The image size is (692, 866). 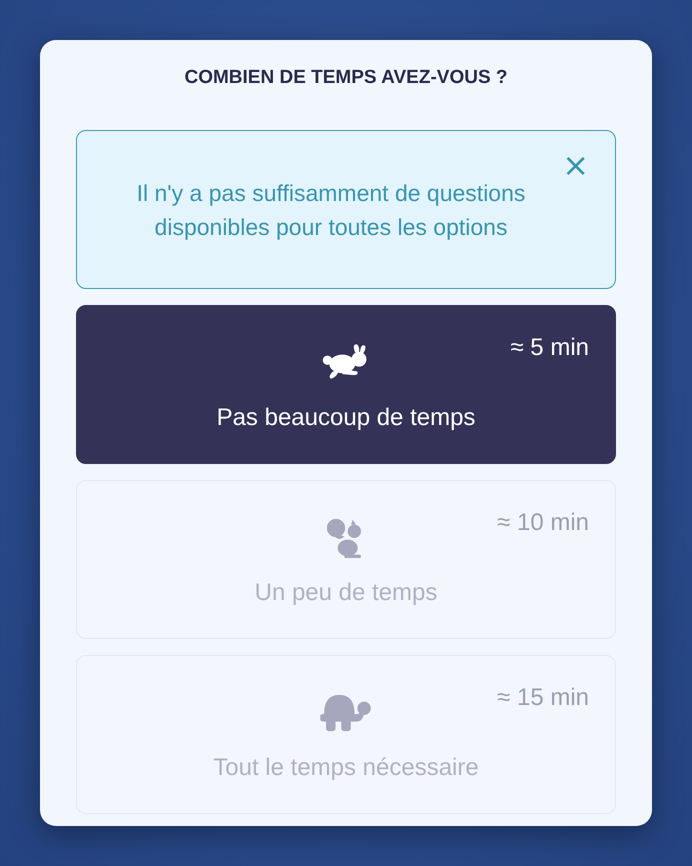 What do you see at coordinates (344, 361) in the screenshot?
I see `rabbit-icon` at bounding box center [344, 361].